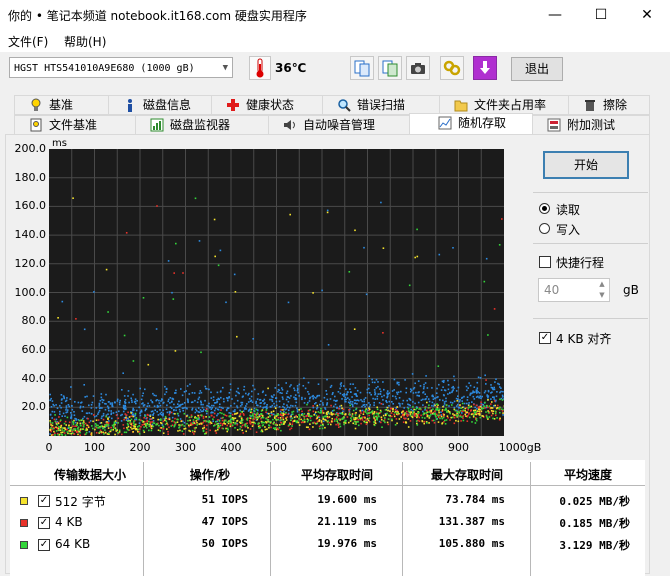 The image size is (670, 576). I want to click on screenshot-button, so click(418, 68).